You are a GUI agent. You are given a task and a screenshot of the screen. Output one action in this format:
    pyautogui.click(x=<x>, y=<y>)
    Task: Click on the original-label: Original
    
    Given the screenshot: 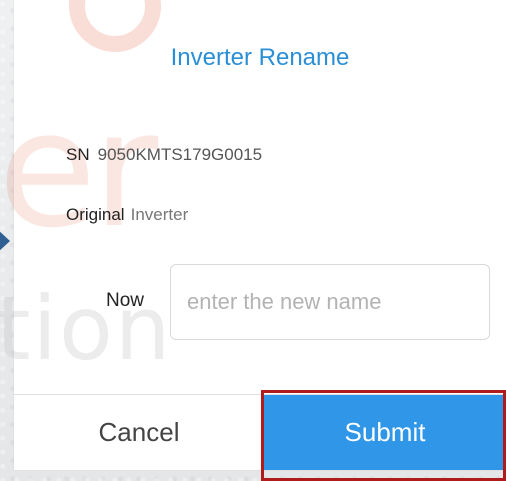 What is the action you would take?
    pyautogui.click(x=95, y=214)
    